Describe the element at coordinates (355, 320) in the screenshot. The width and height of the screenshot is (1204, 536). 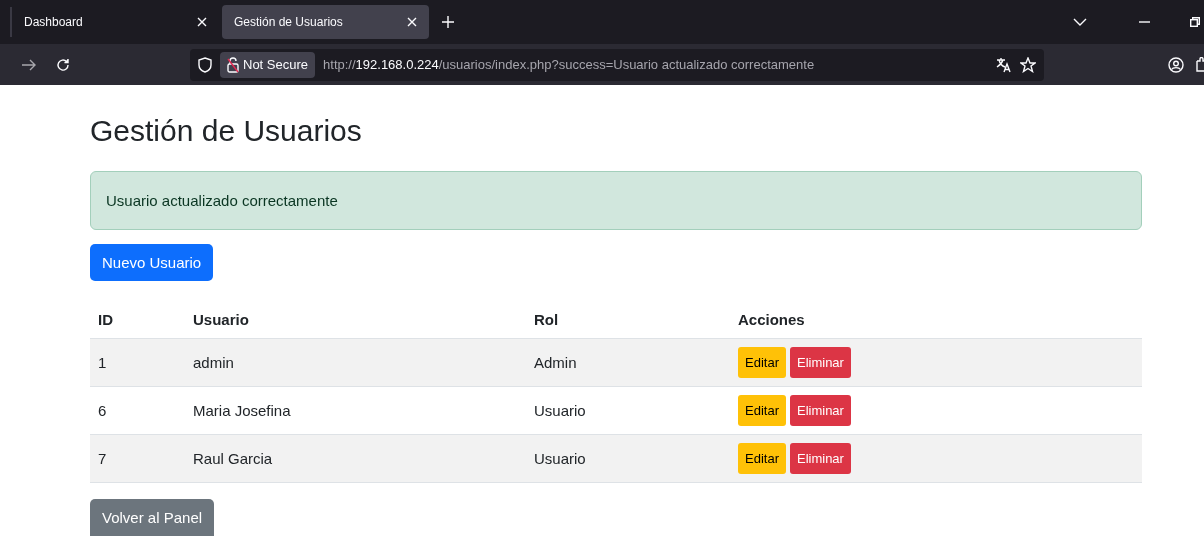
I see `column-header: Usuario` at that location.